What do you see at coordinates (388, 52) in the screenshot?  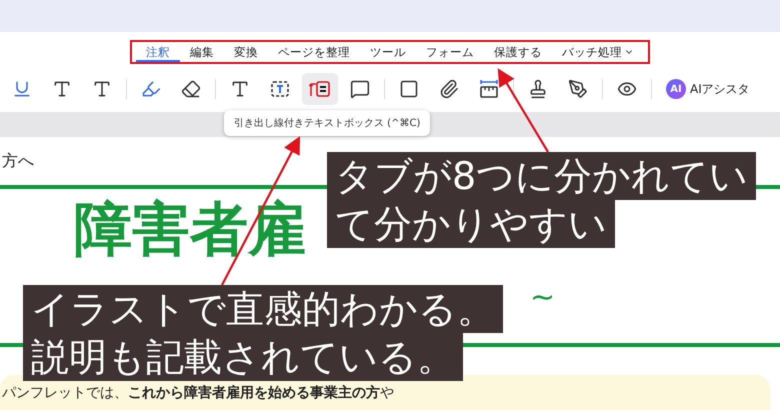 I see `menu-tab: ツール` at bounding box center [388, 52].